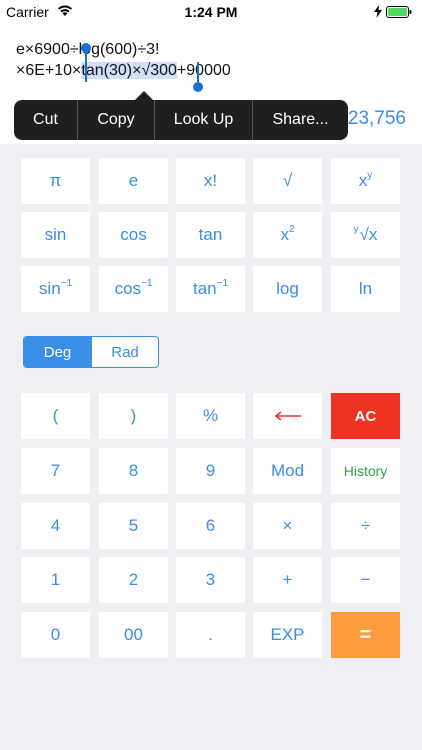 Image resolution: width=422 pixels, height=750 pixels. I want to click on copy-menu-item: Copy, so click(116, 120).